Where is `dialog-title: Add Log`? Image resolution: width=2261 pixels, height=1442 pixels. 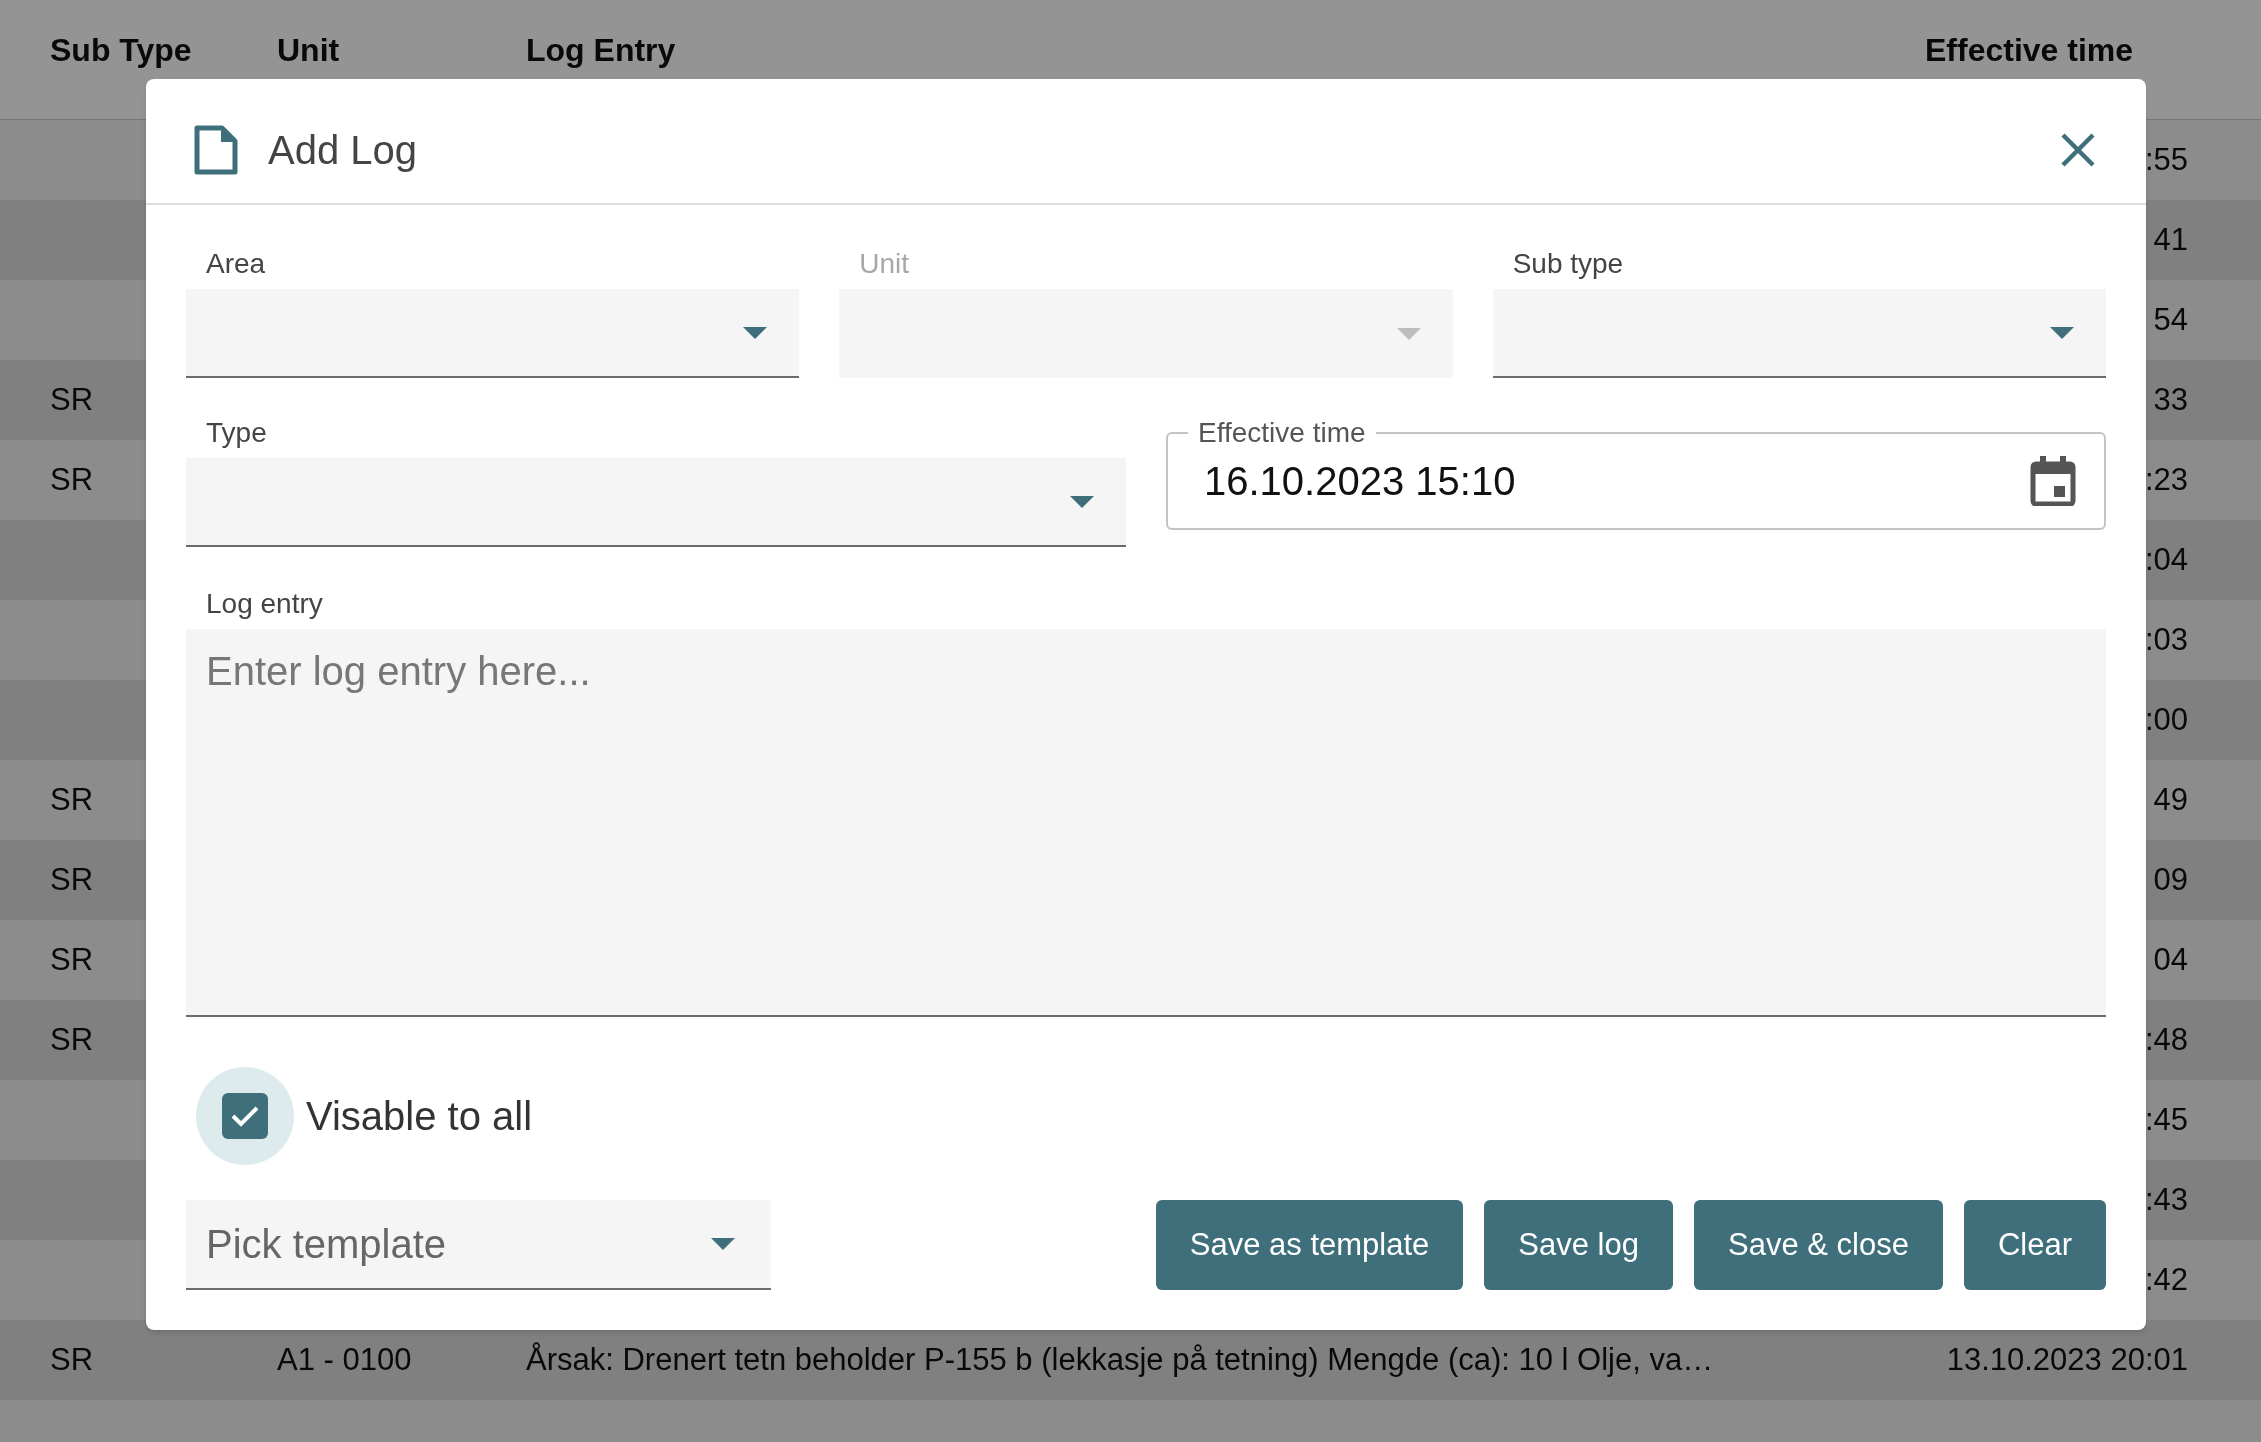
dialog-title: Add Log is located at coordinates (343, 150).